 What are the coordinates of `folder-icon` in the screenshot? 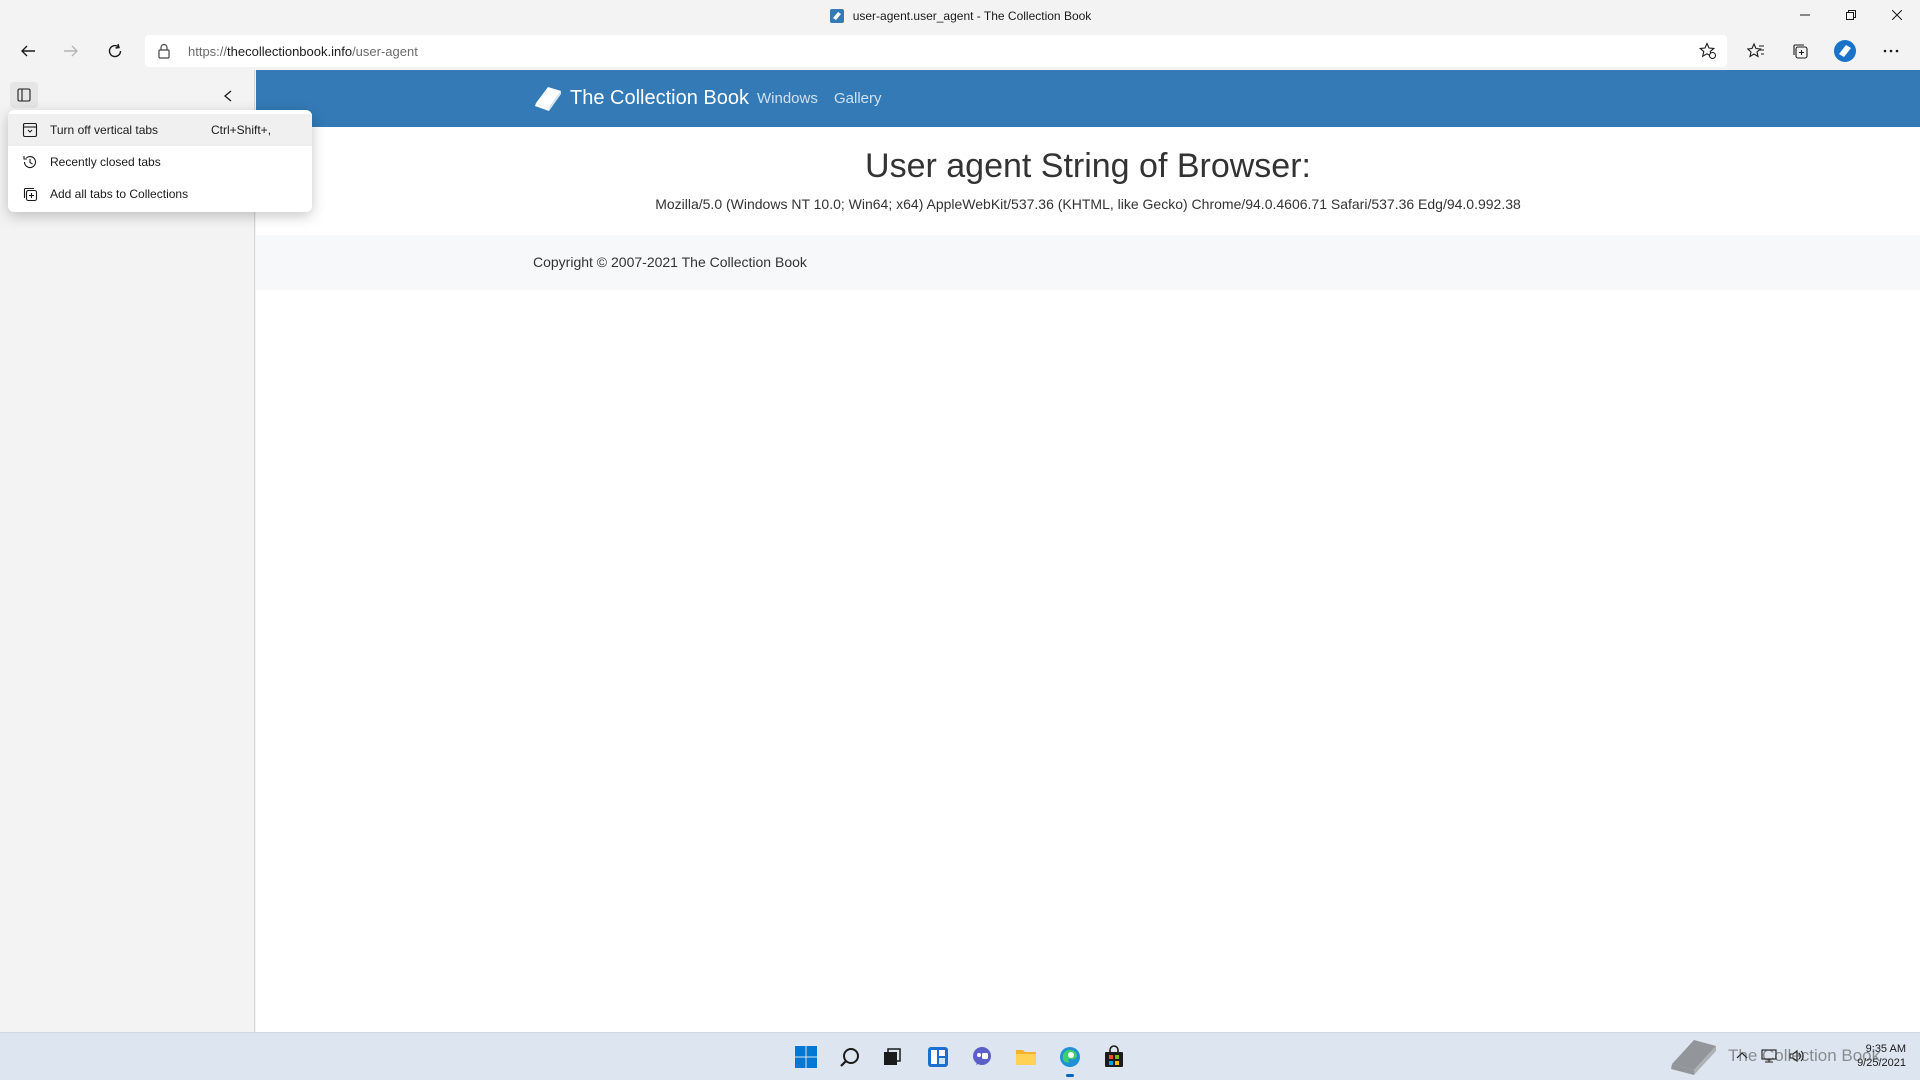 It's located at (1026, 1057).